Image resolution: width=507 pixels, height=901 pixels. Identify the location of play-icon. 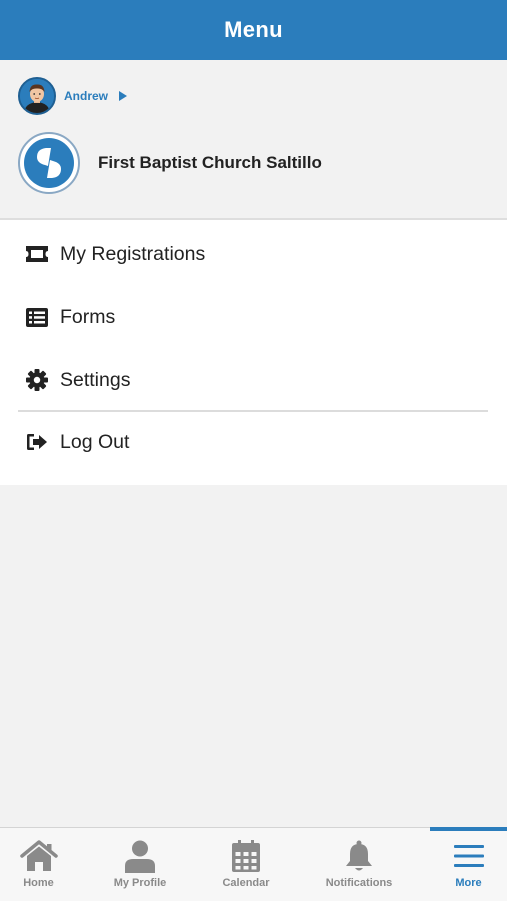
(123, 96).